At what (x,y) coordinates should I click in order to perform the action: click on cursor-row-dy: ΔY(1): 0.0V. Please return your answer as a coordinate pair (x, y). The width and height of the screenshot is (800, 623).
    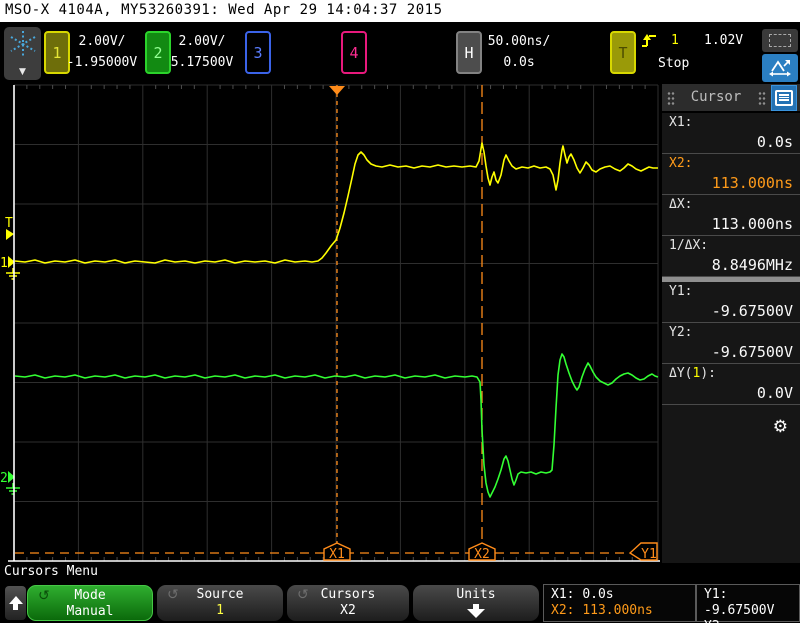
    Looking at the image, I should click on (731, 384).